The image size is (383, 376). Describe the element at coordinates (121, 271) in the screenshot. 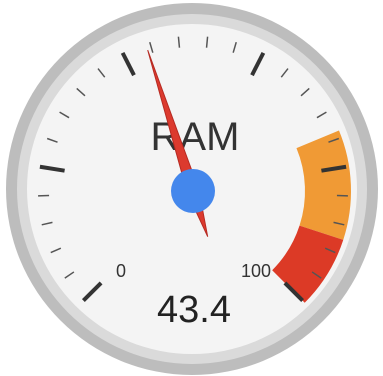

I see `gauge-min-label: 0` at that location.